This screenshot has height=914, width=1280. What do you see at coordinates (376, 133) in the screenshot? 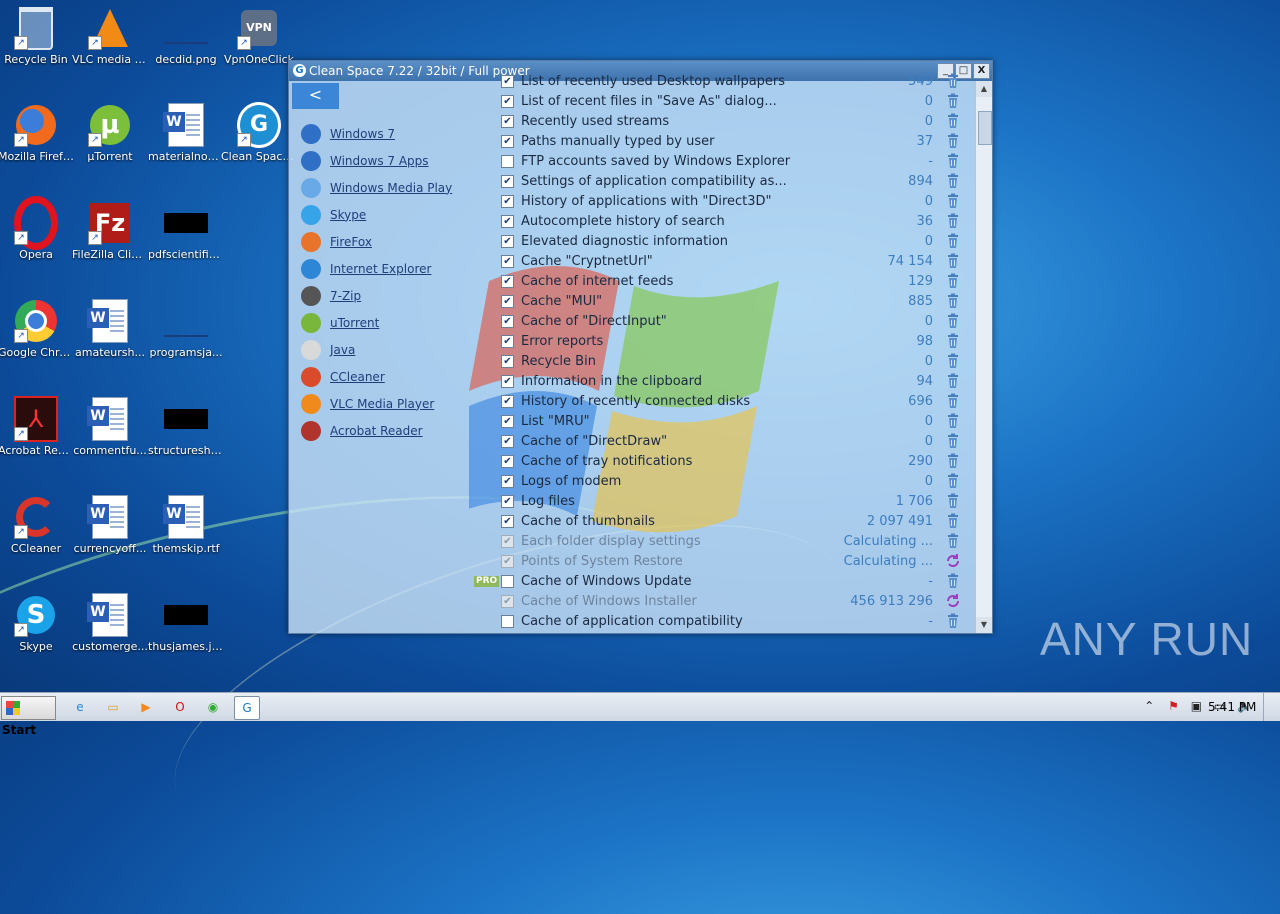
I see `sidebar-item: Windows 7` at bounding box center [376, 133].